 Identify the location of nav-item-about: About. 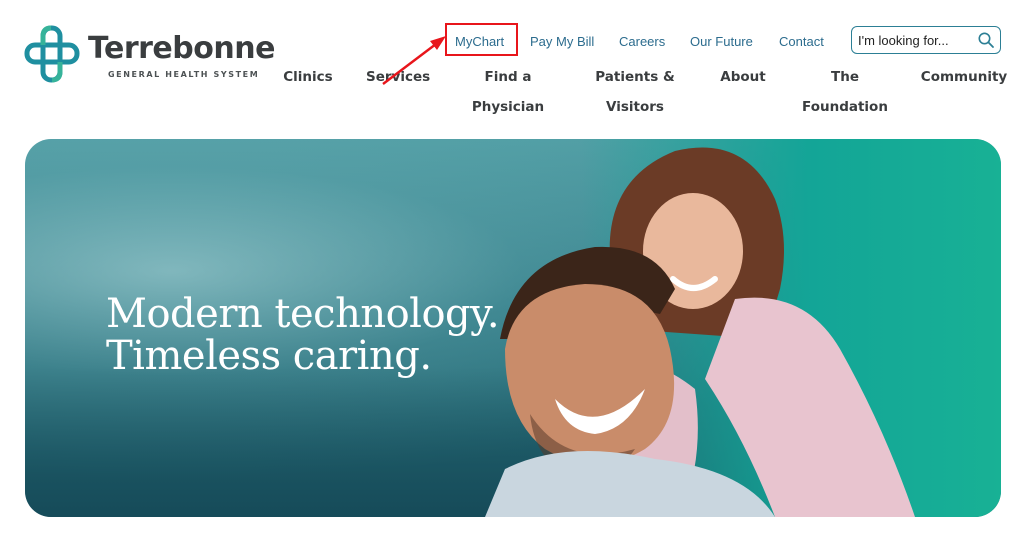
(743, 77).